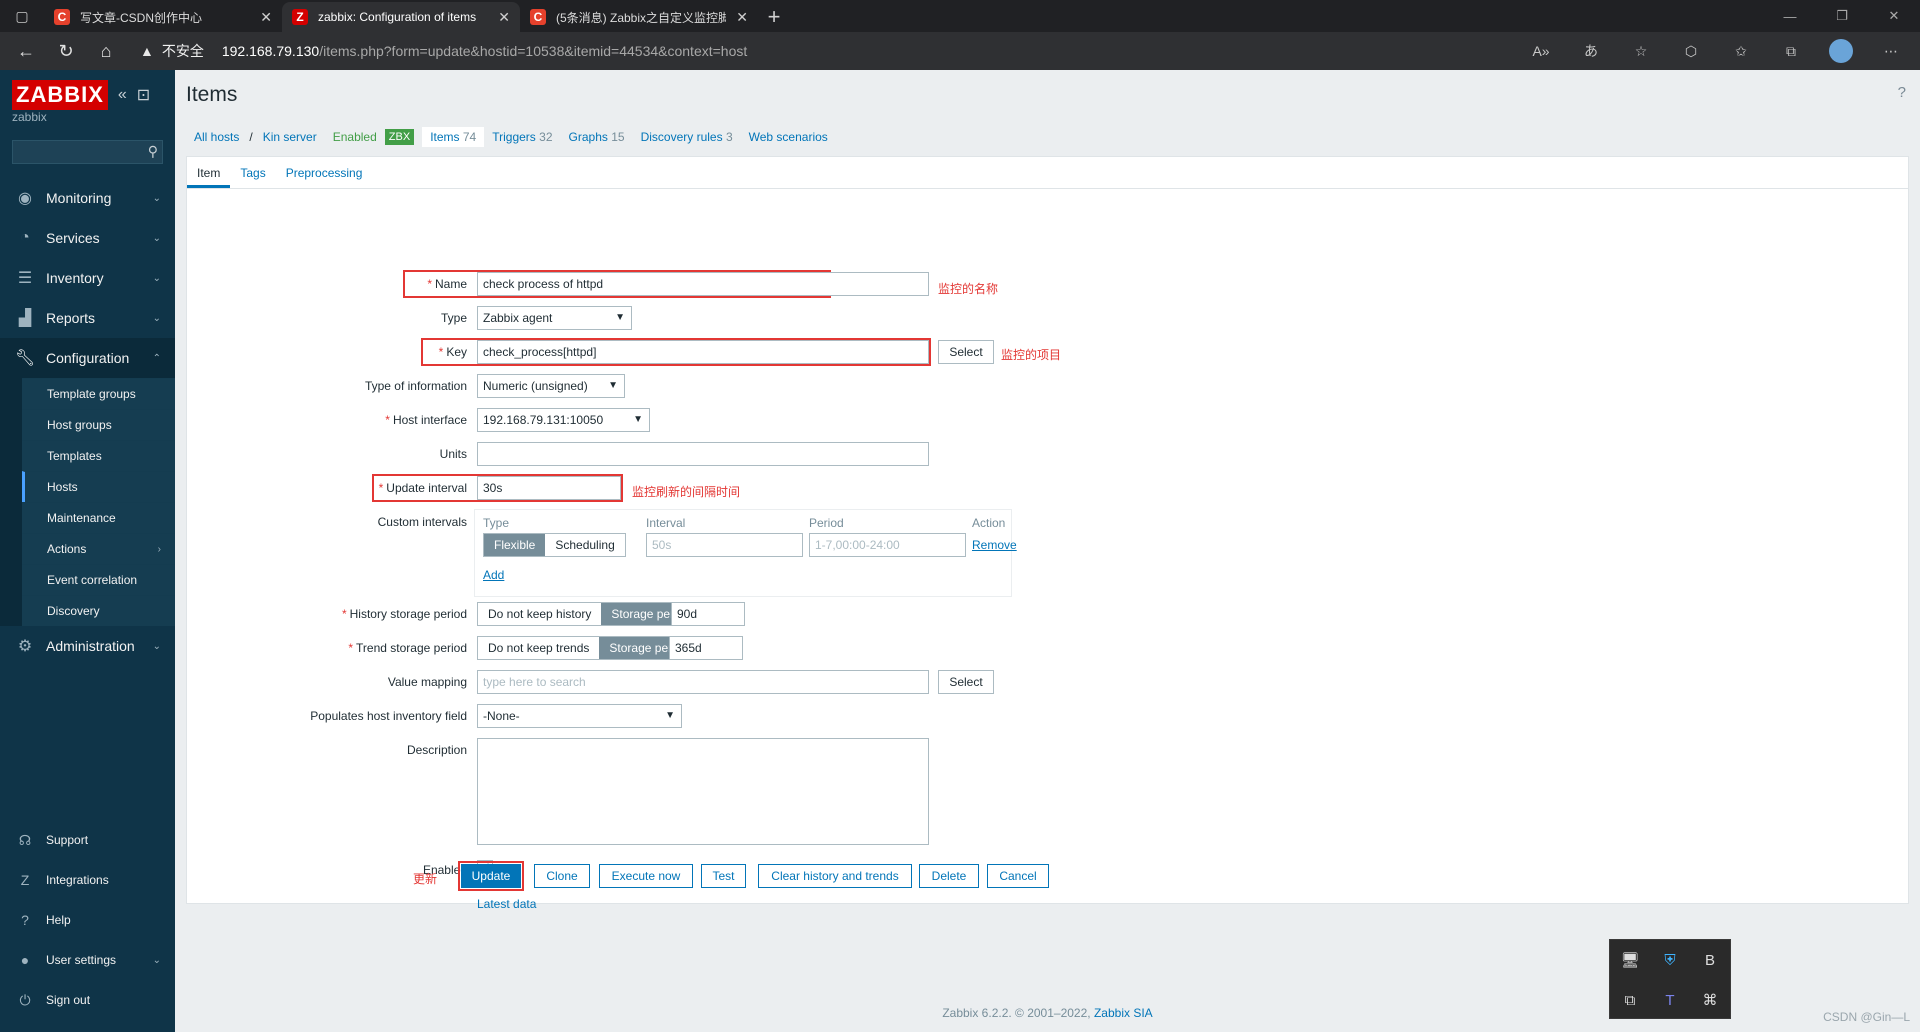  Describe the element at coordinates (87, 358) in the screenshot. I see `menu-configuration: 🔧︎ Configuration ⌃` at that location.